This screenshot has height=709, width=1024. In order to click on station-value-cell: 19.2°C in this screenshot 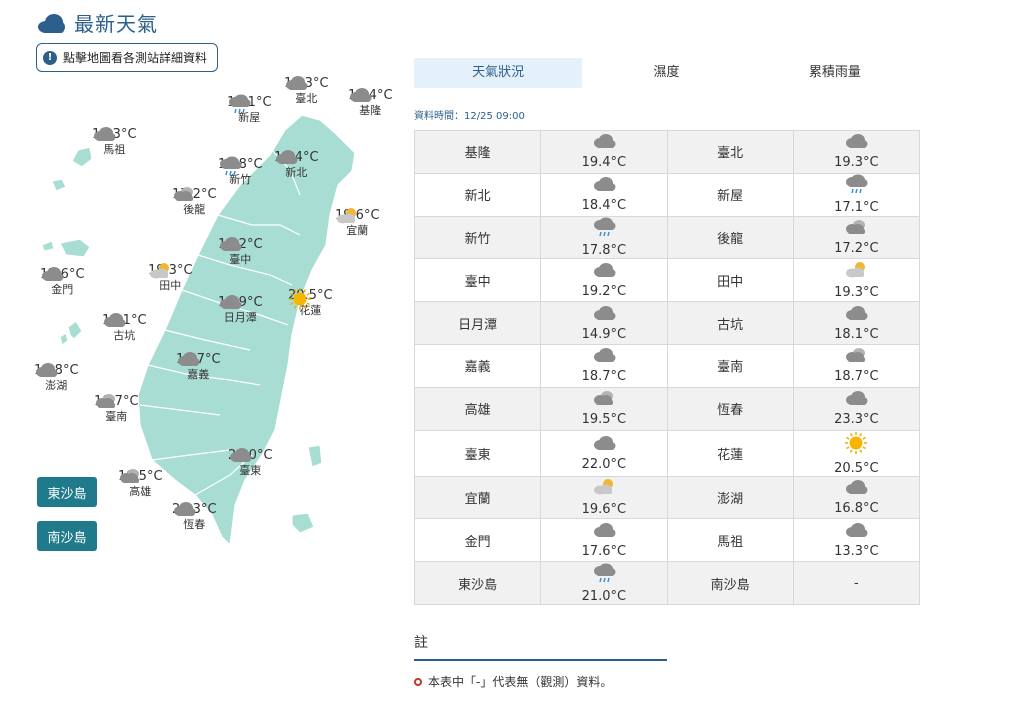, I will do `click(604, 280)`.